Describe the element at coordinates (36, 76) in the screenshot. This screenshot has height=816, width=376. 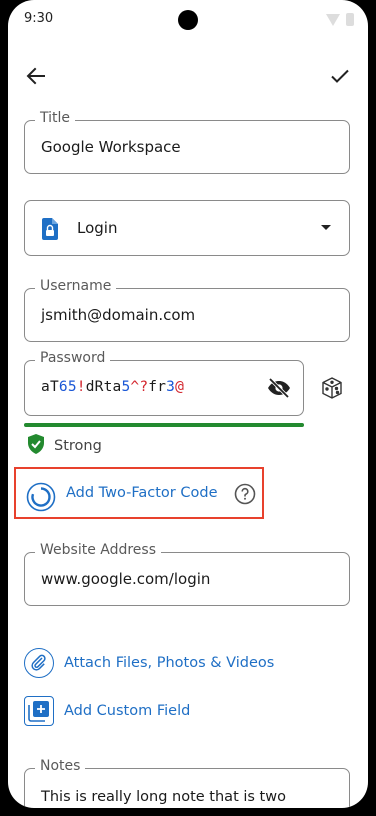
I see `back-arrow-icon` at that location.